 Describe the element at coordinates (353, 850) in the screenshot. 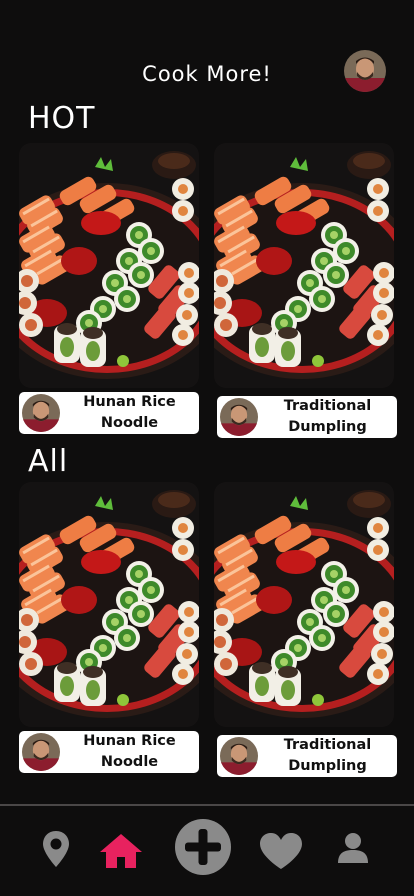

I see `user-icon` at that location.